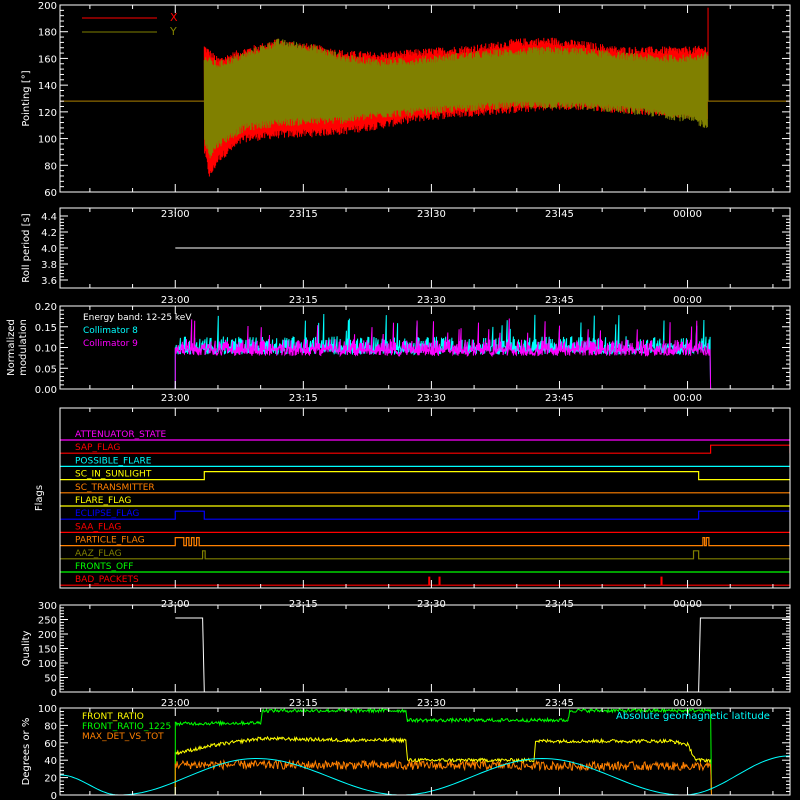 The height and width of the screenshot is (800, 800). What do you see at coordinates (126, 727) in the screenshot?
I see `legend-label-front-ratio-1225: FRONT_RATIO_1225` at bounding box center [126, 727].